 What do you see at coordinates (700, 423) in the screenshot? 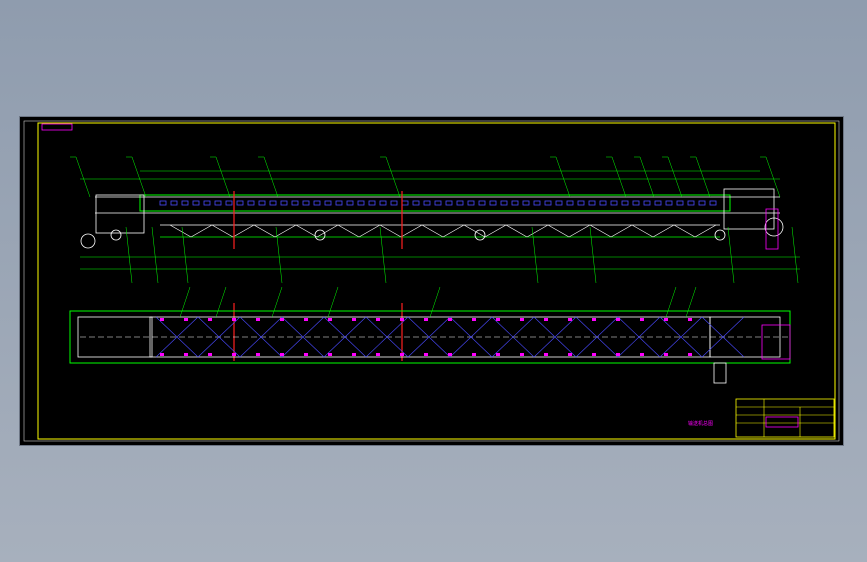
I see `drawing-stamp: 输送机总图` at bounding box center [700, 423].